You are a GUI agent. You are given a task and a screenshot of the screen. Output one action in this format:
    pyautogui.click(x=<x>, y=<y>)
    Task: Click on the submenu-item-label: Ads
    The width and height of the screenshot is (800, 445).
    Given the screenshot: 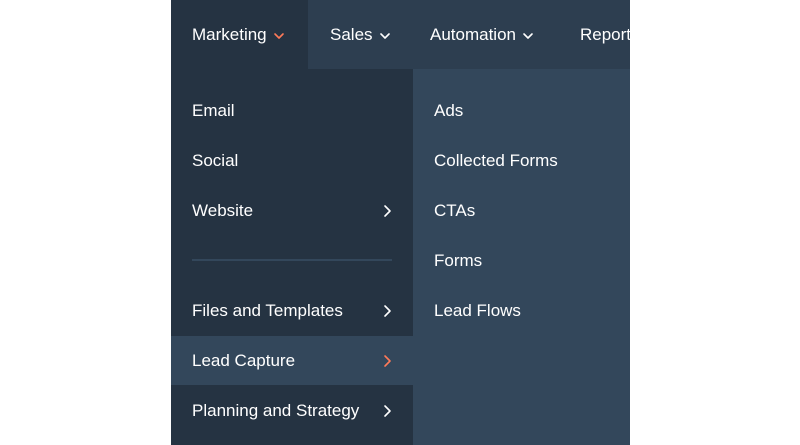 What is the action you would take?
    pyautogui.click(x=449, y=110)
    